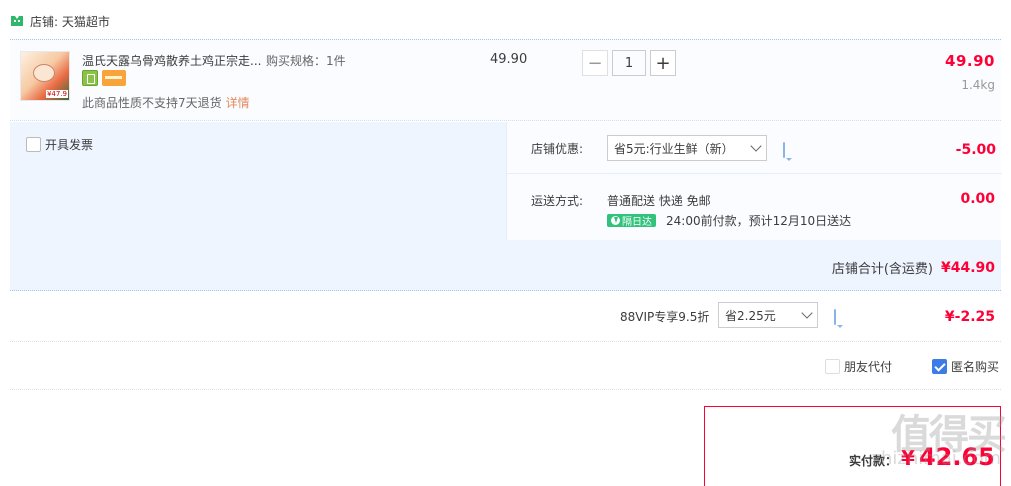 Image resolution: width=1011 pixels, height=486 pixels. I want to click on service-badges, so click(104, 78).